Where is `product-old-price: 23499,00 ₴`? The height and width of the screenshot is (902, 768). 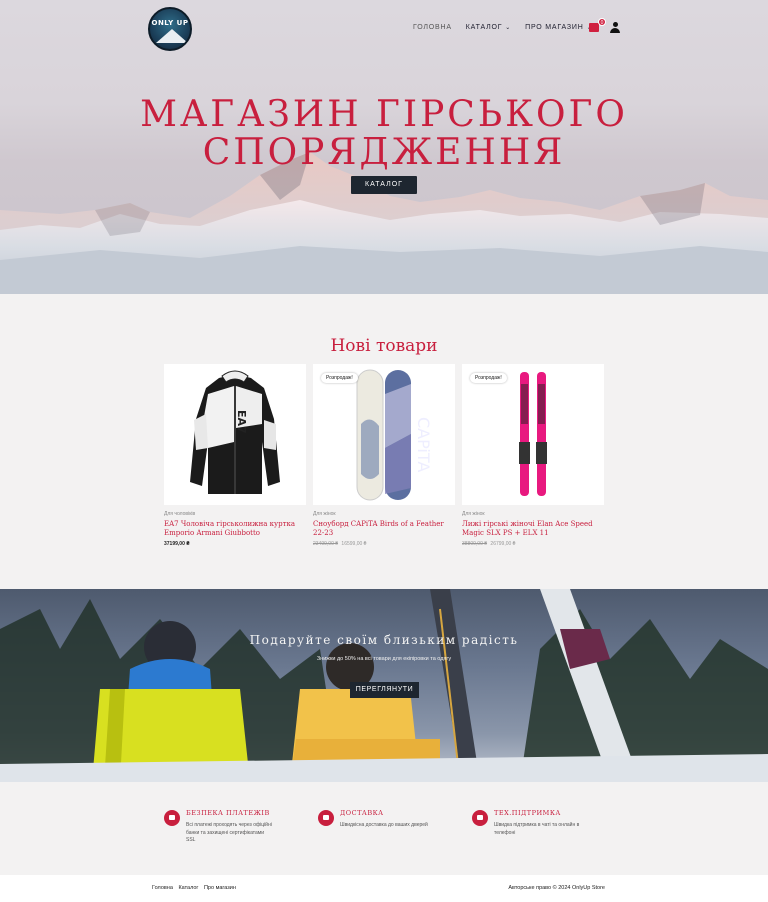
product-old-price: 23499,00 ₴ is located at coordinates (326, 544).